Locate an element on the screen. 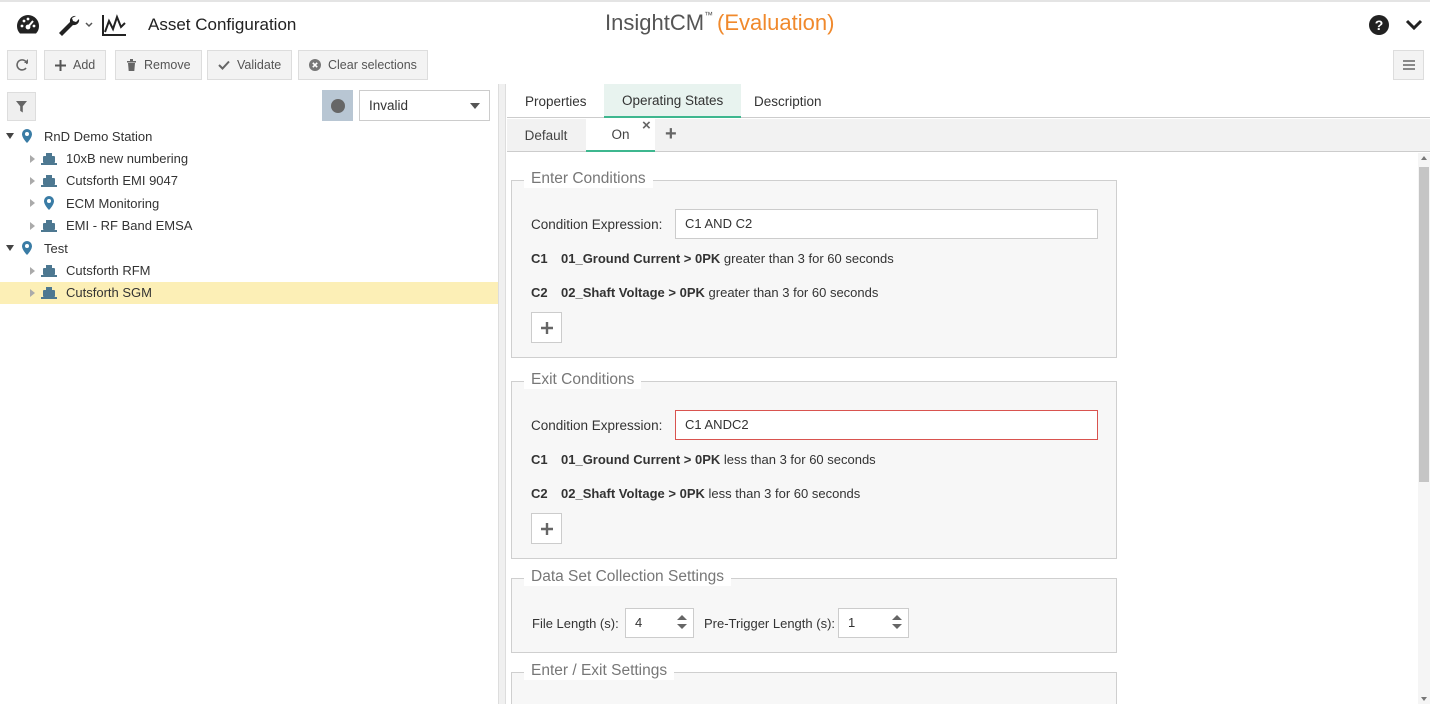 Image resolution: width=1430 pixels, height=704 pixels. wrench-icon is located at coordinates (75, 25).